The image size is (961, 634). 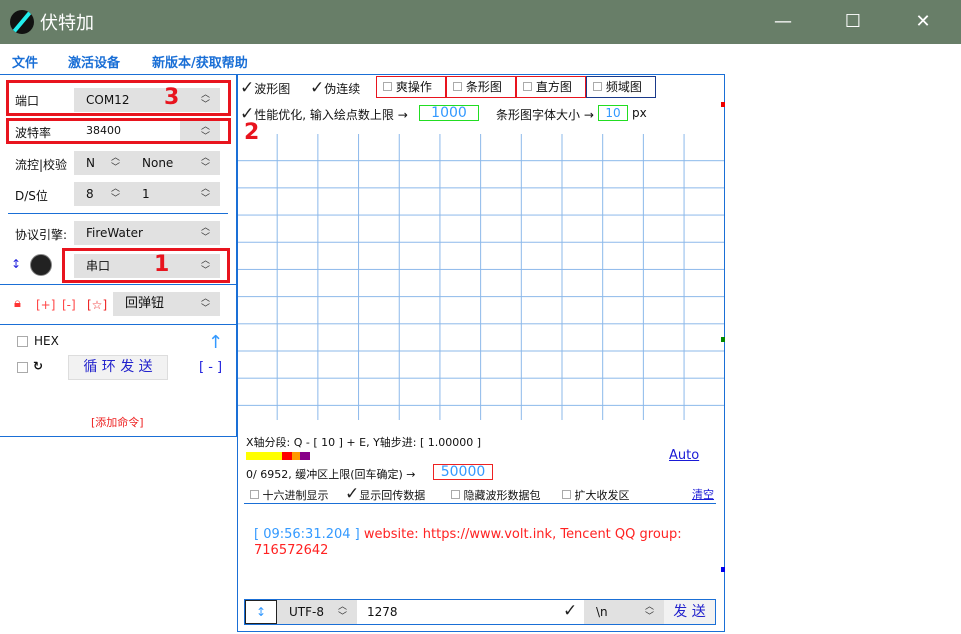 I want to click on loop-send-button: 循 环 发 送, so click(x=118, y=367).